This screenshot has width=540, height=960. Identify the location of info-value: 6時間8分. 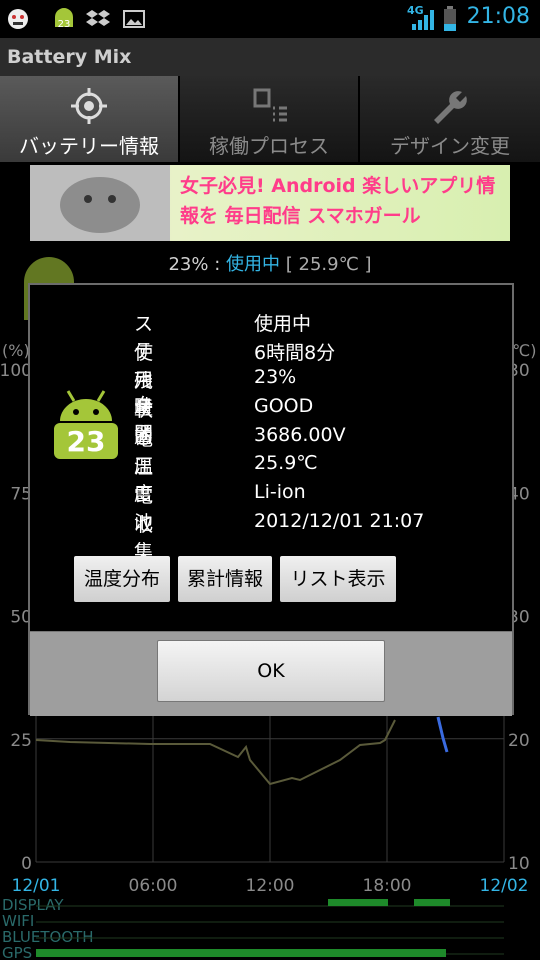
(295, 352).